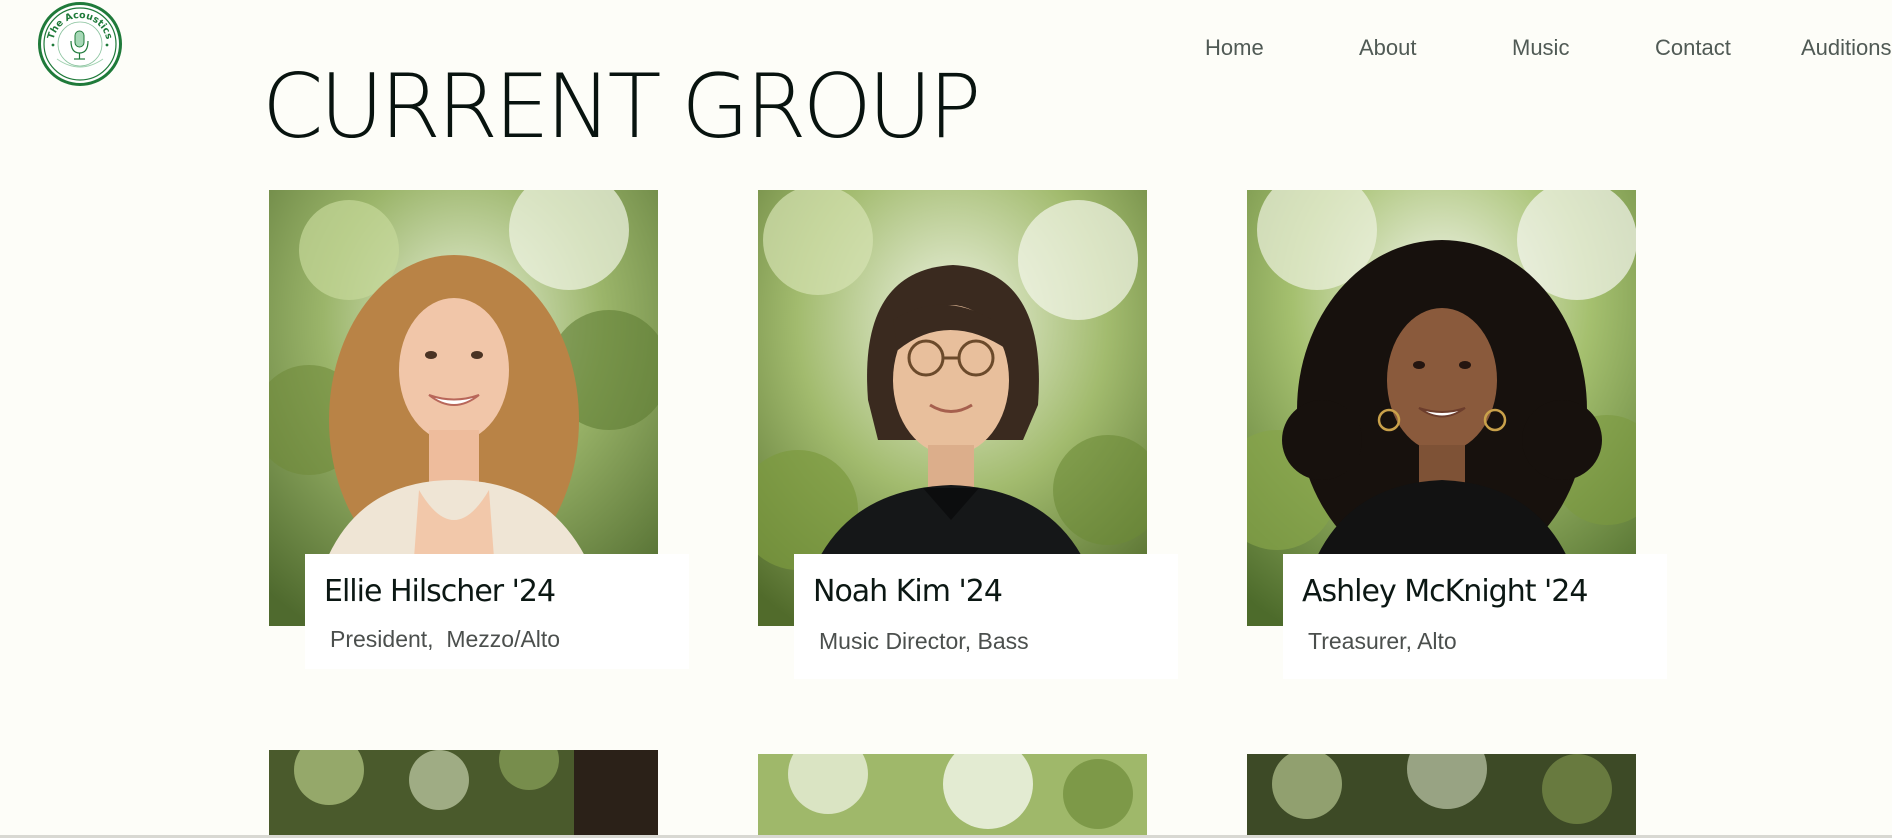 The height and width of the screenshot is (838, 1892). What do you see at coordinates (1234, 48) in the screenshot?
I see `nav-home: Home` at bounding box center [1234, 48].